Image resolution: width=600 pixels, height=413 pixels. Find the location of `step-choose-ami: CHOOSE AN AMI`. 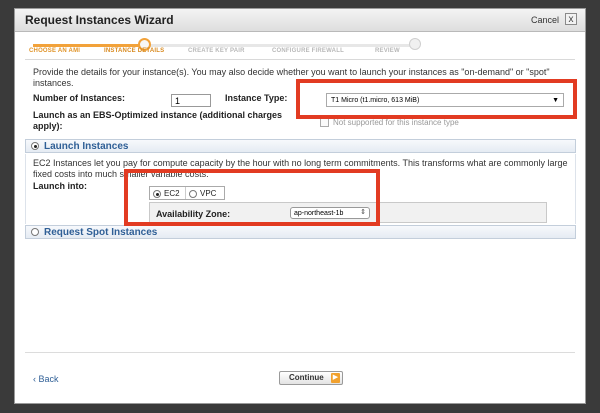

step-choose-ami: CHOOSE AN AMI is located at coordinates (54, 51).